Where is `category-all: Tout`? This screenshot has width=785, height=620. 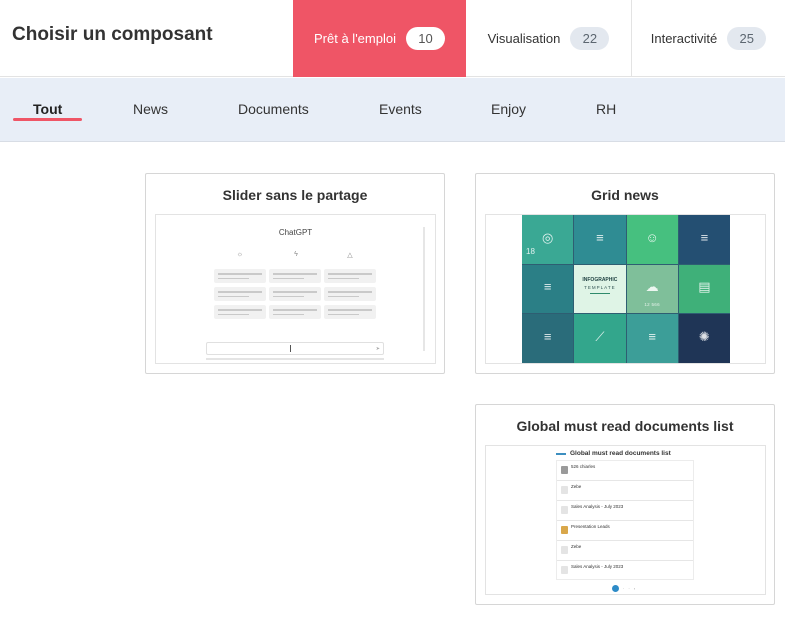 category-all: Tout is located at coordinates (47, 109).